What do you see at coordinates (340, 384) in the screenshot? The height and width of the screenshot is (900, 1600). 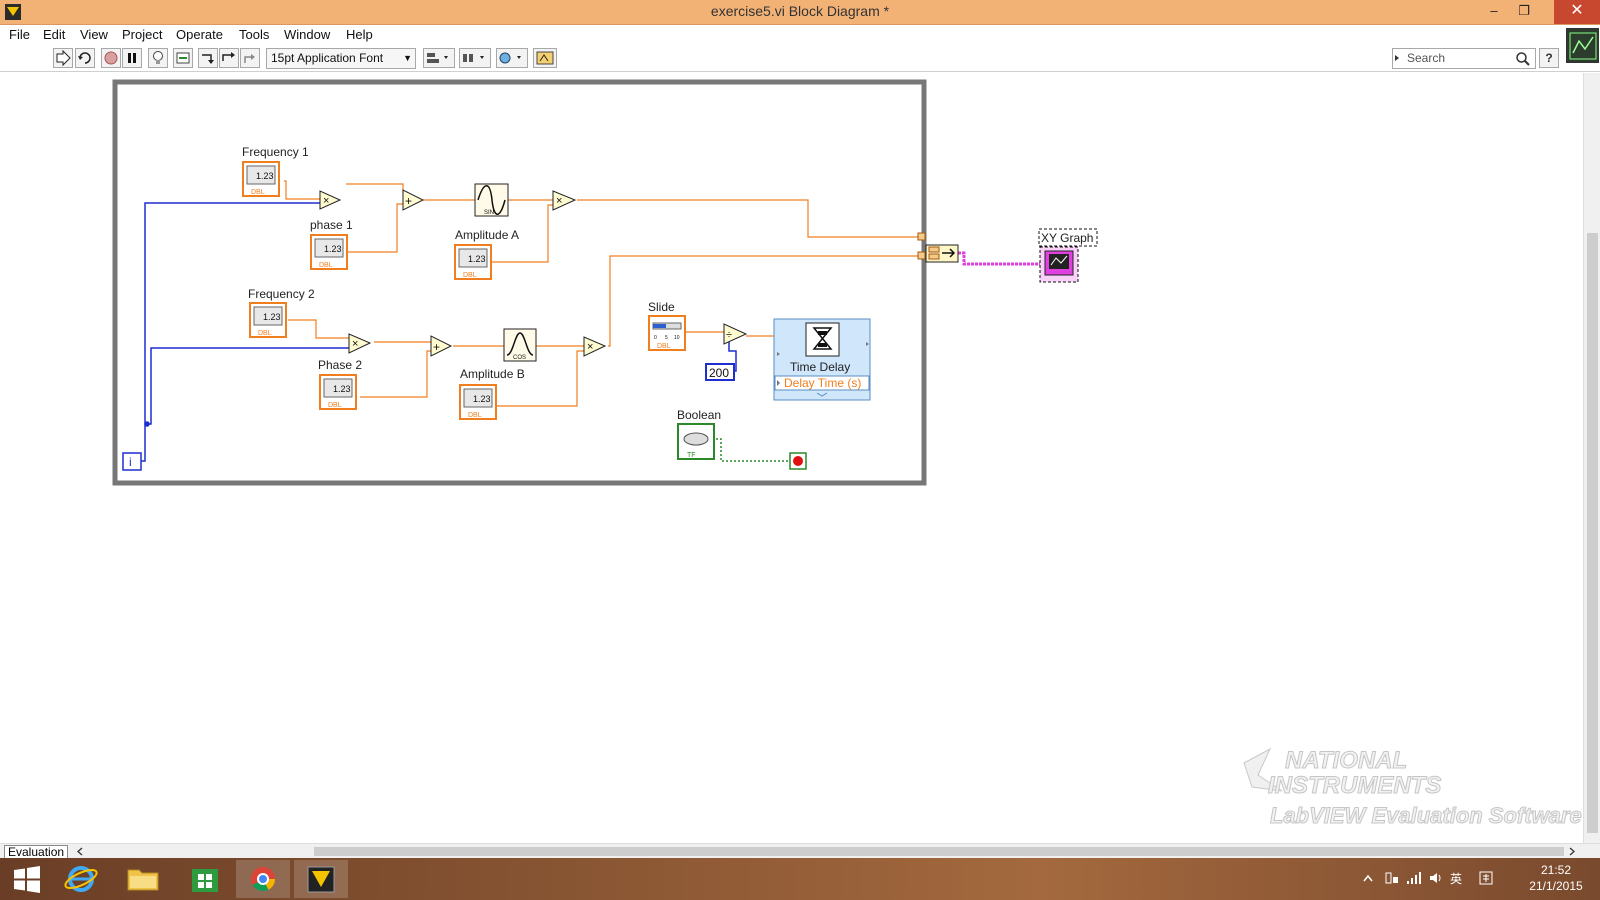 I see `phase2-terminal: Phase 2 1.23 DBL` at bounding box center [340, 384].